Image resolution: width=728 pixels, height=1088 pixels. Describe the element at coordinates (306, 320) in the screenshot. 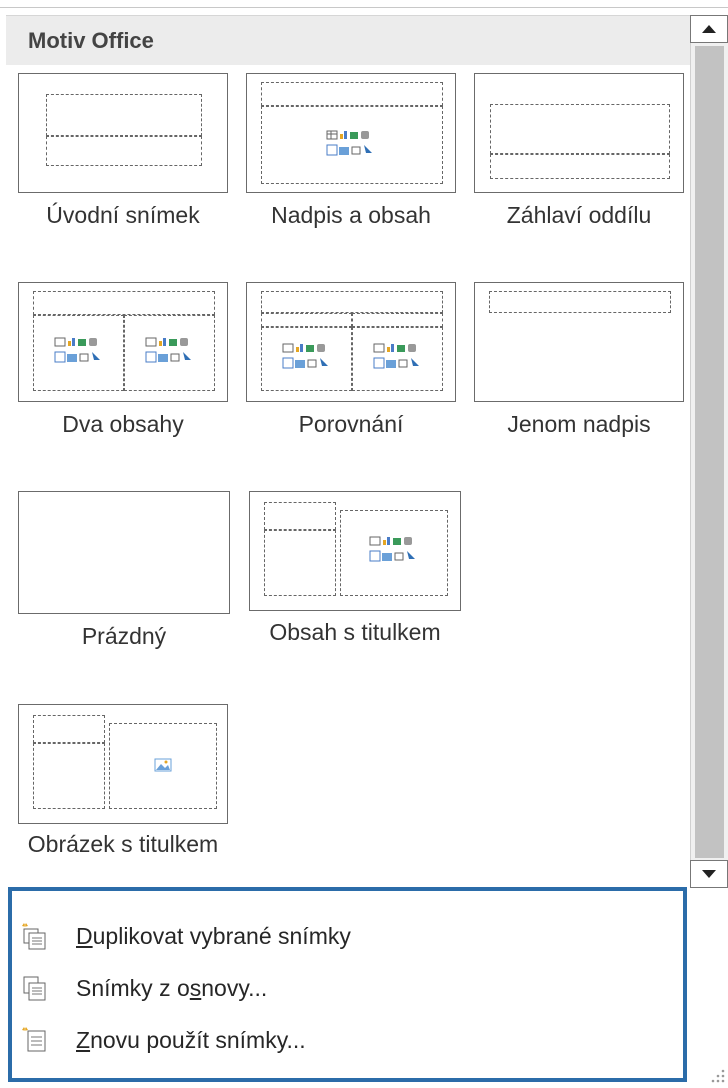

I see `left-heading-placeholder` at that location.